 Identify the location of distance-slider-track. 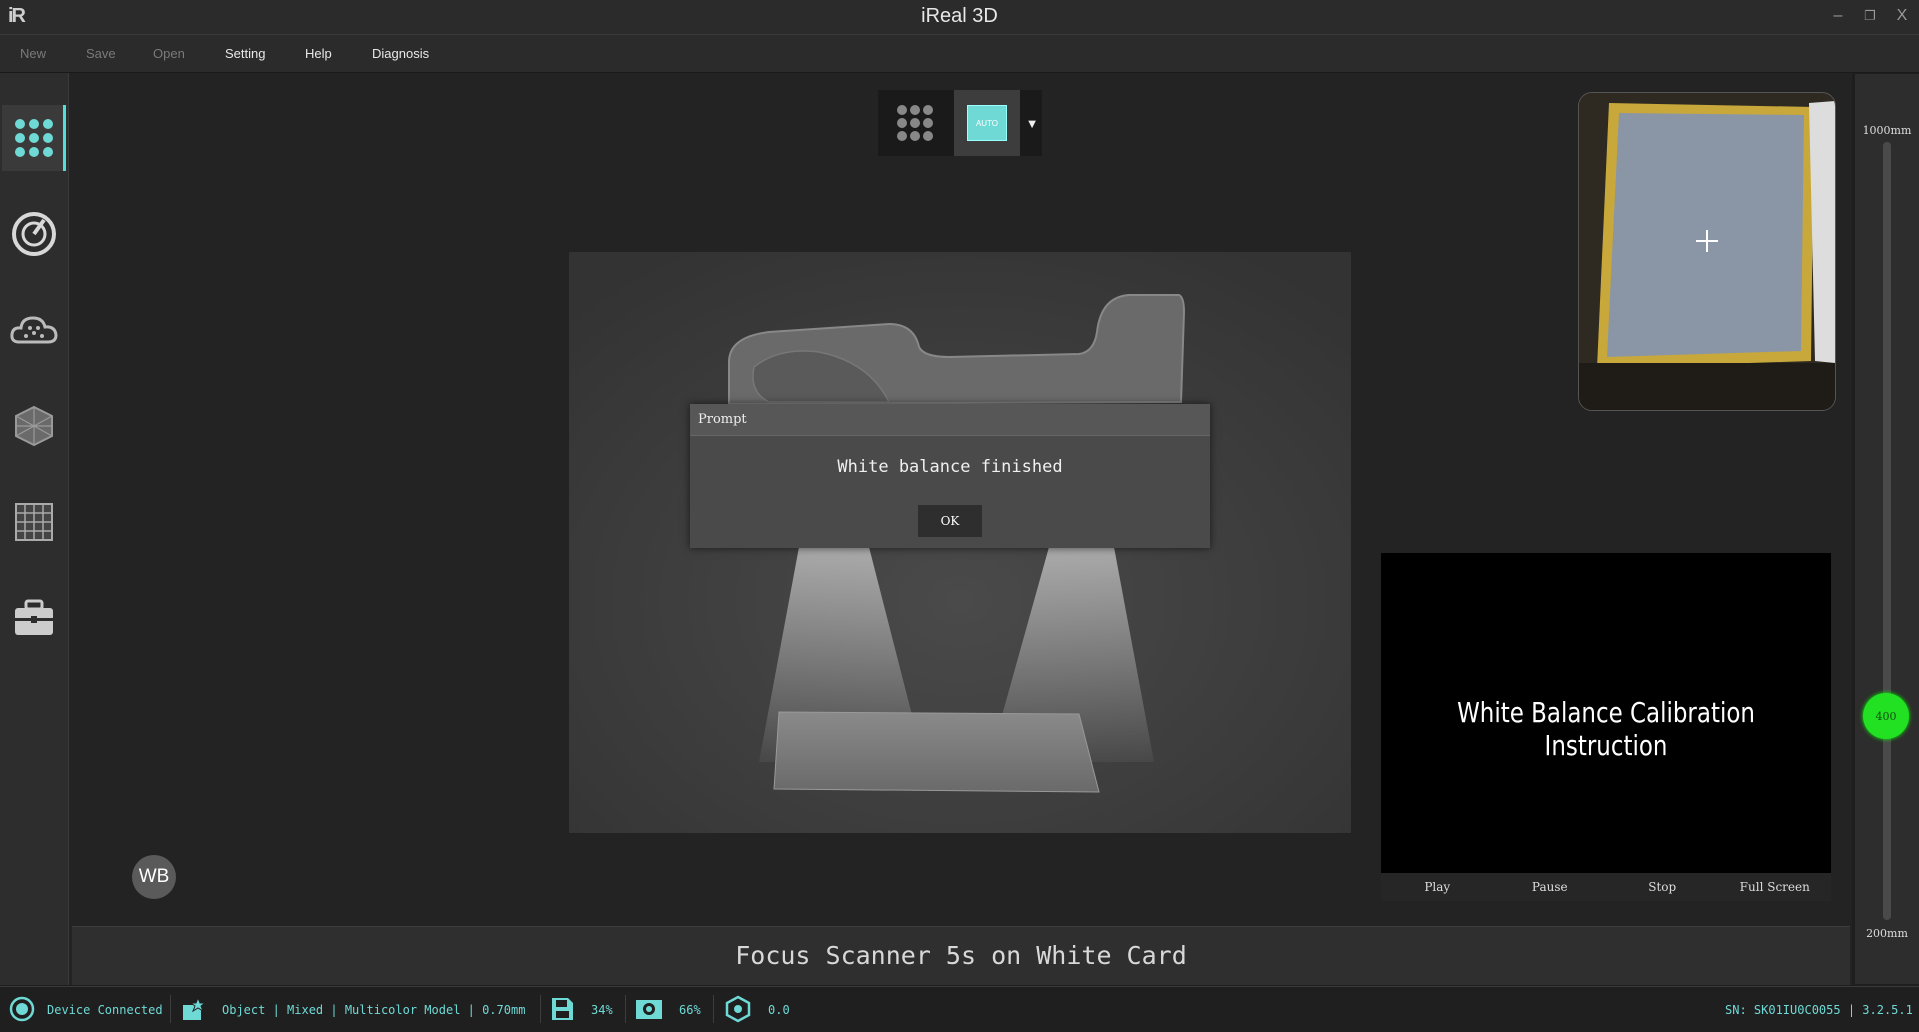
(1887, 531).